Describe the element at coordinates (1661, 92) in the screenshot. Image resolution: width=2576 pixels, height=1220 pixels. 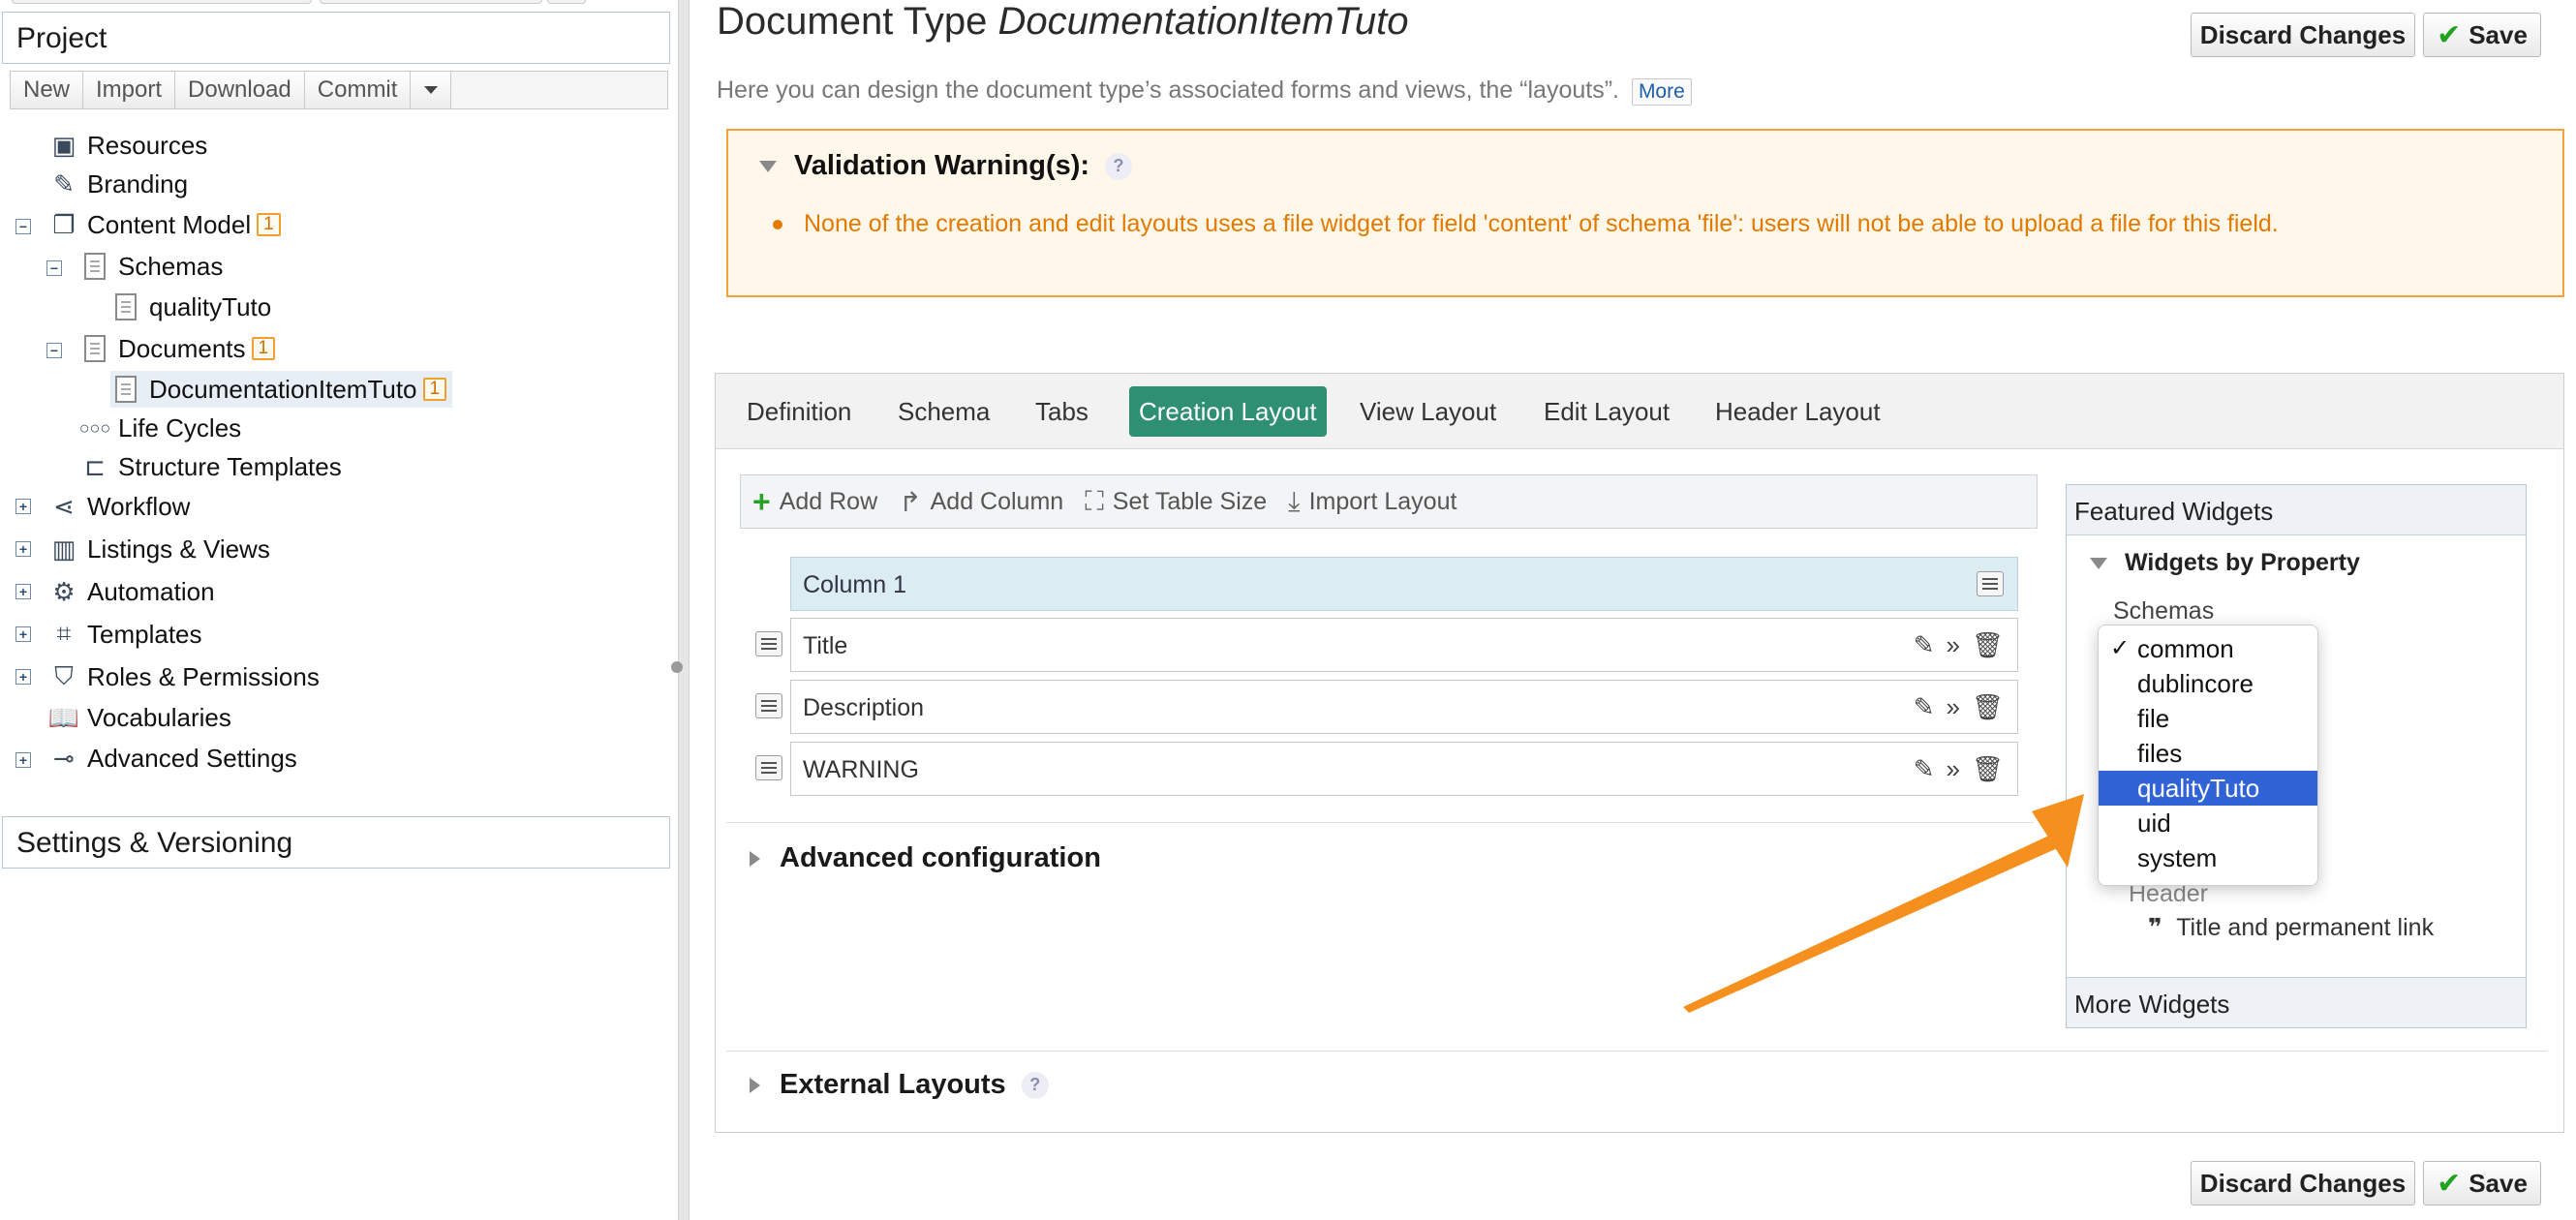
I see `more-link: More` at that location.